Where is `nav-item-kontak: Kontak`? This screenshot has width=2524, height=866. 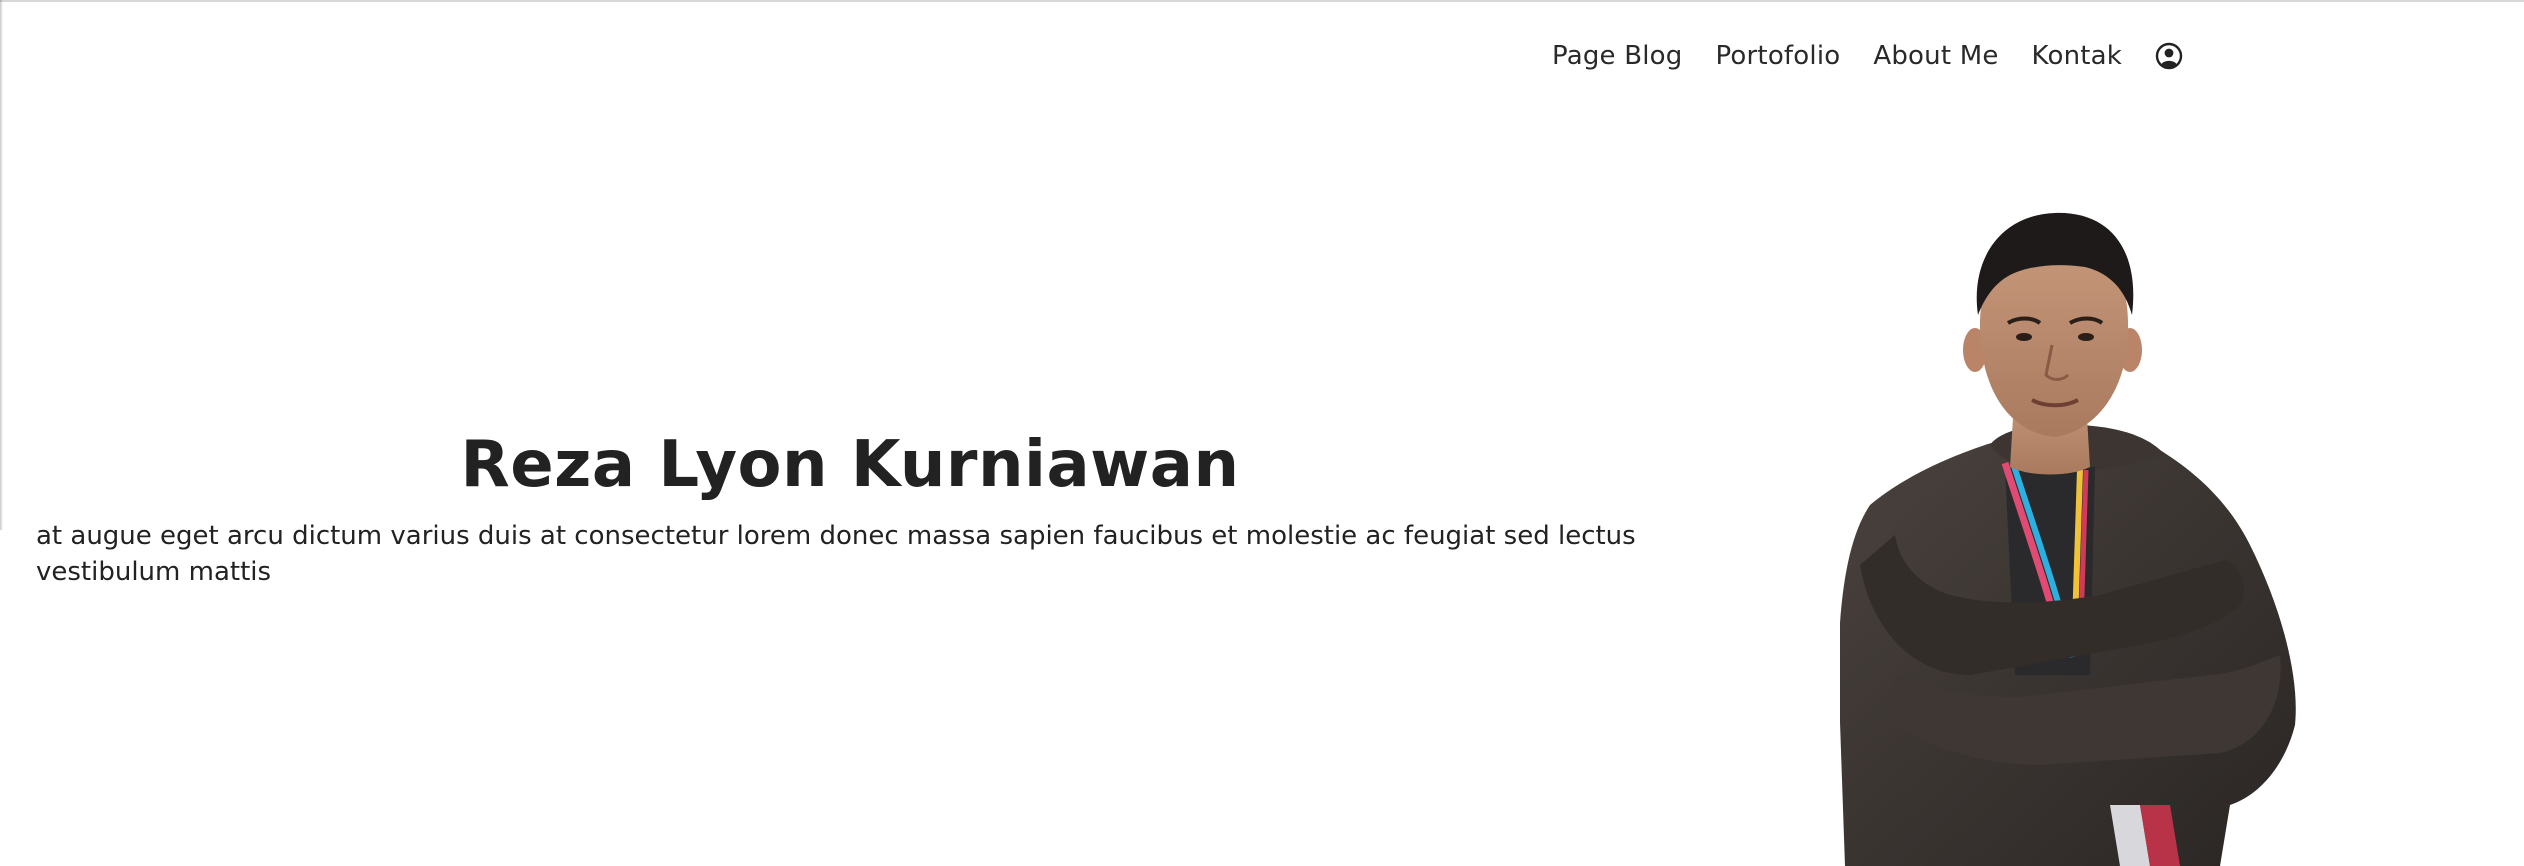
nav-item-kontak: Kontak is located at coordinates (2077, 56).